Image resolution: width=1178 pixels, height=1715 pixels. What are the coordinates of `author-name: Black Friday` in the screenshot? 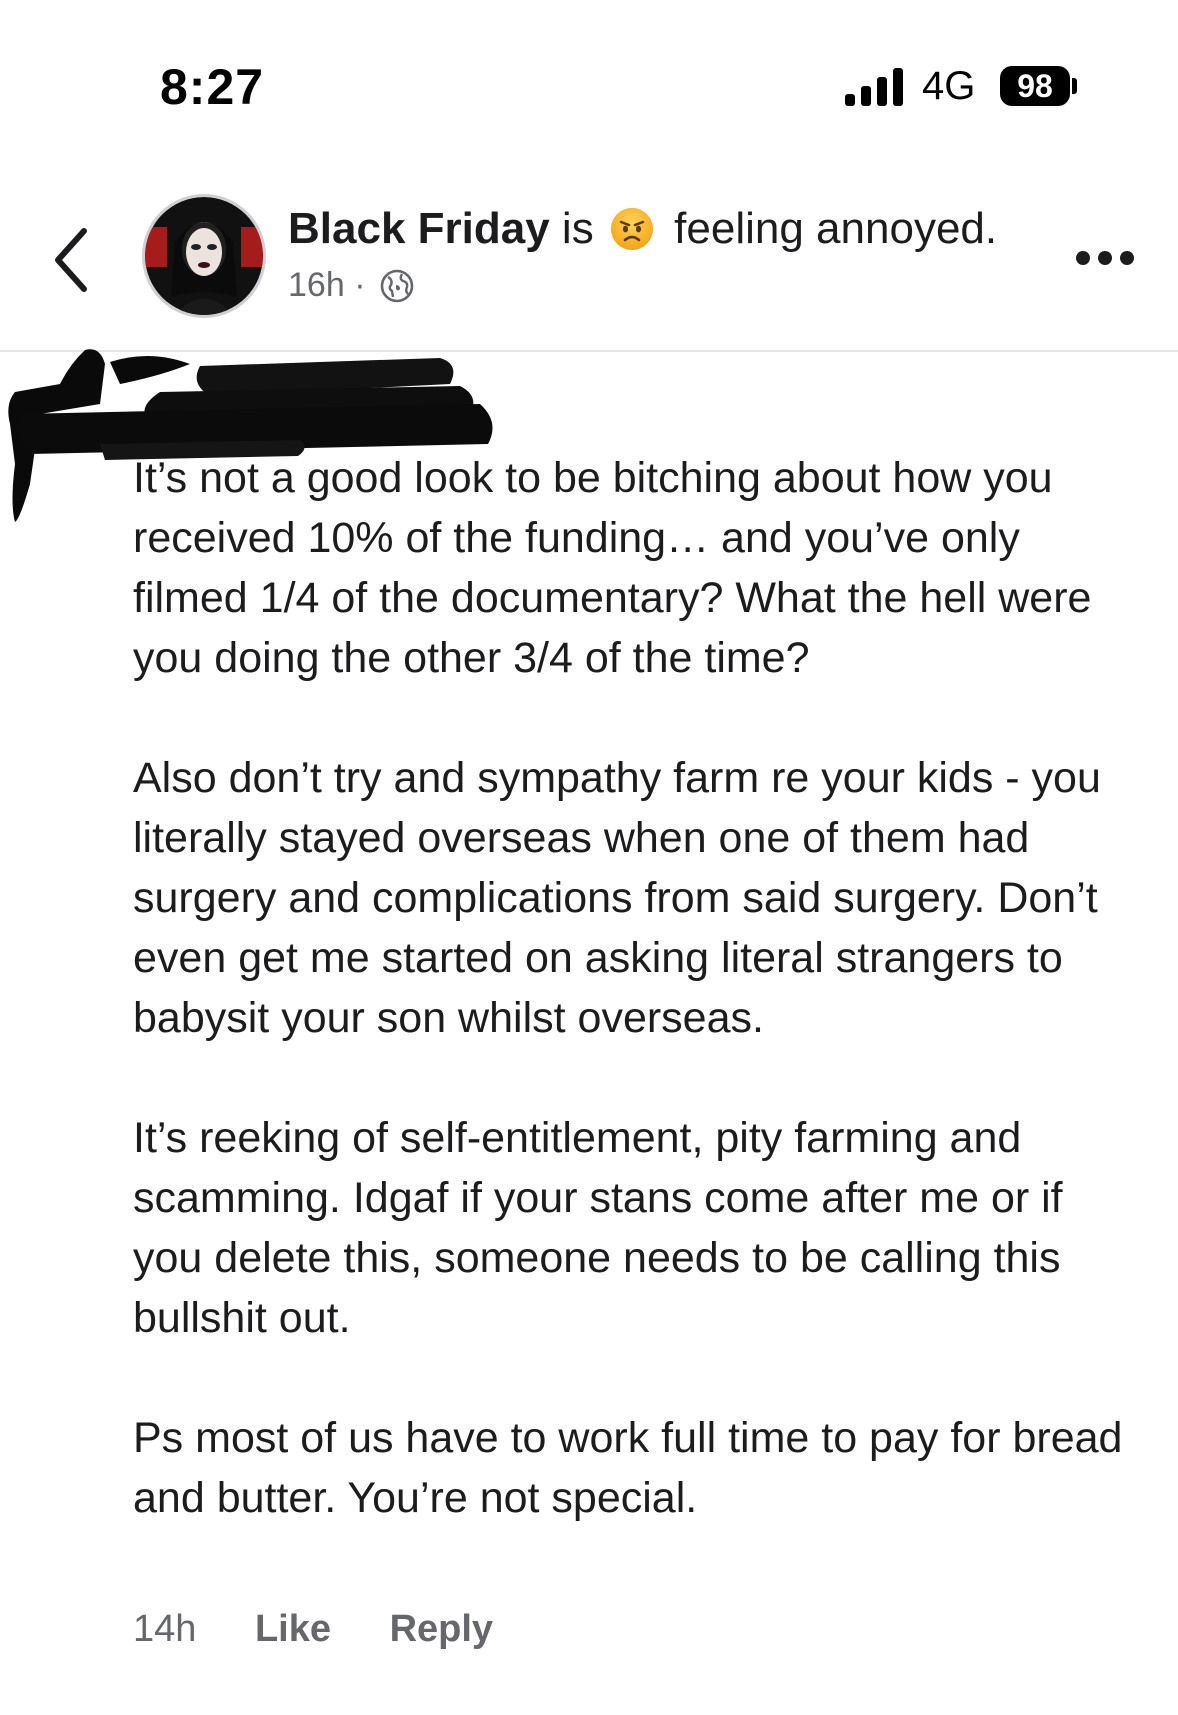 It's located at (419, 228).